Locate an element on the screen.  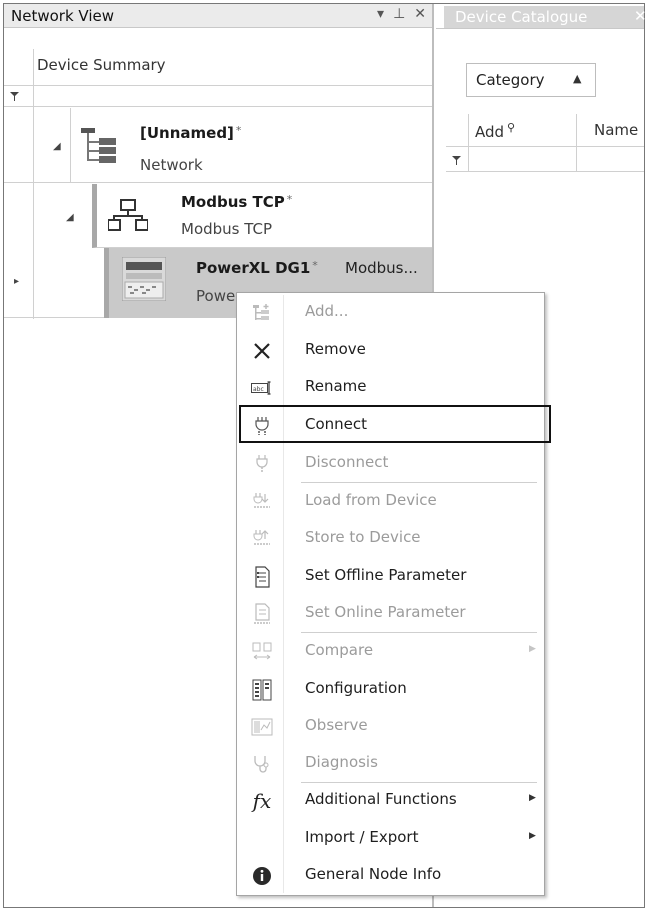
menu-item-label: Set Offline Parameter is located at coordinates (386, 575).